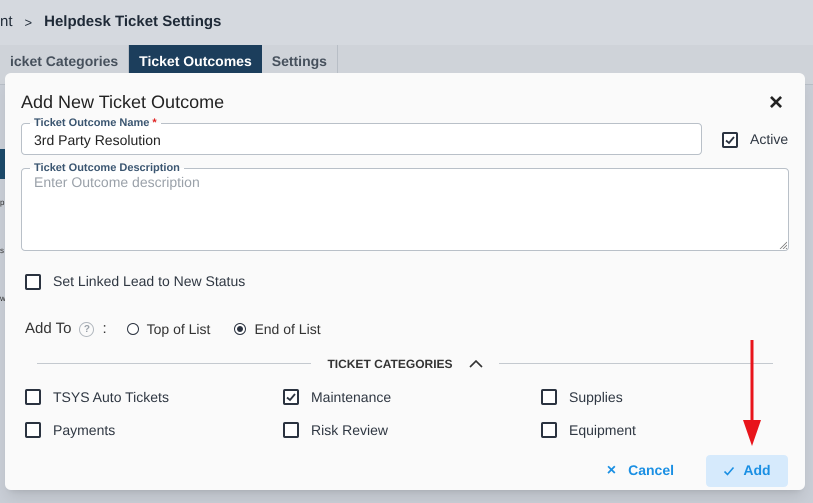 This screenshot has height=503, width=813. I want to click on description-input: Enter Outcome description, so click(405, 207).